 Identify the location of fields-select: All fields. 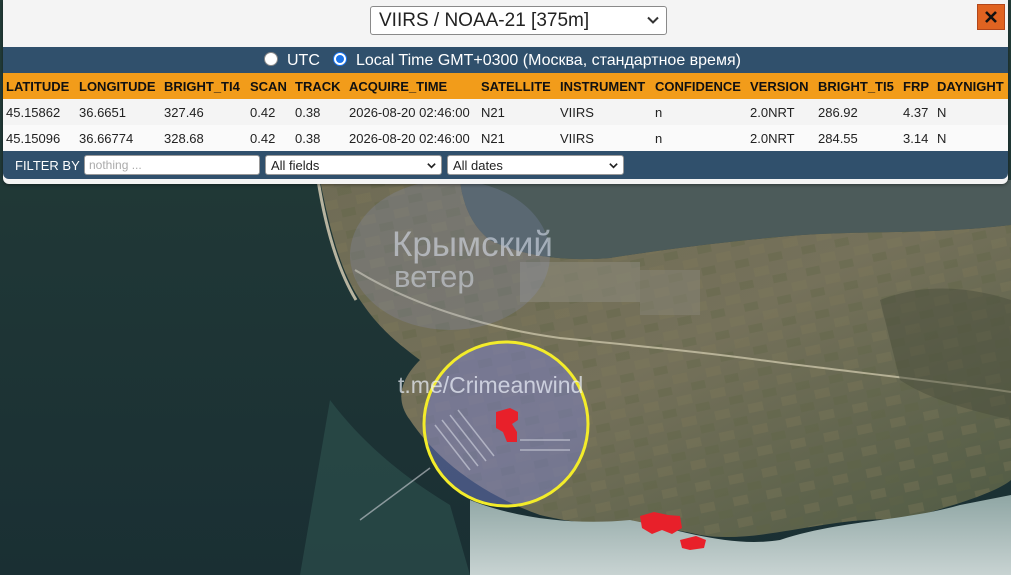
(353, 165).